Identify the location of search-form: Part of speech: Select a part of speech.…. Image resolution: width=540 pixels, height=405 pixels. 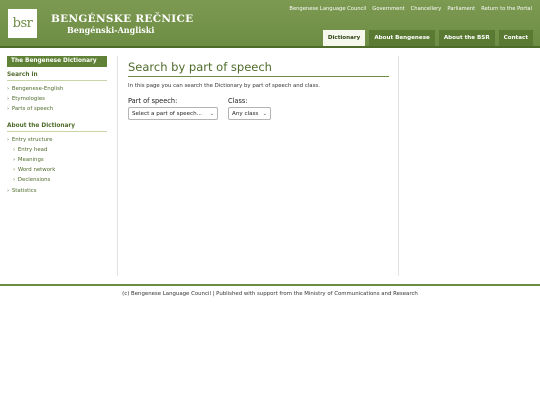
(258, 108).